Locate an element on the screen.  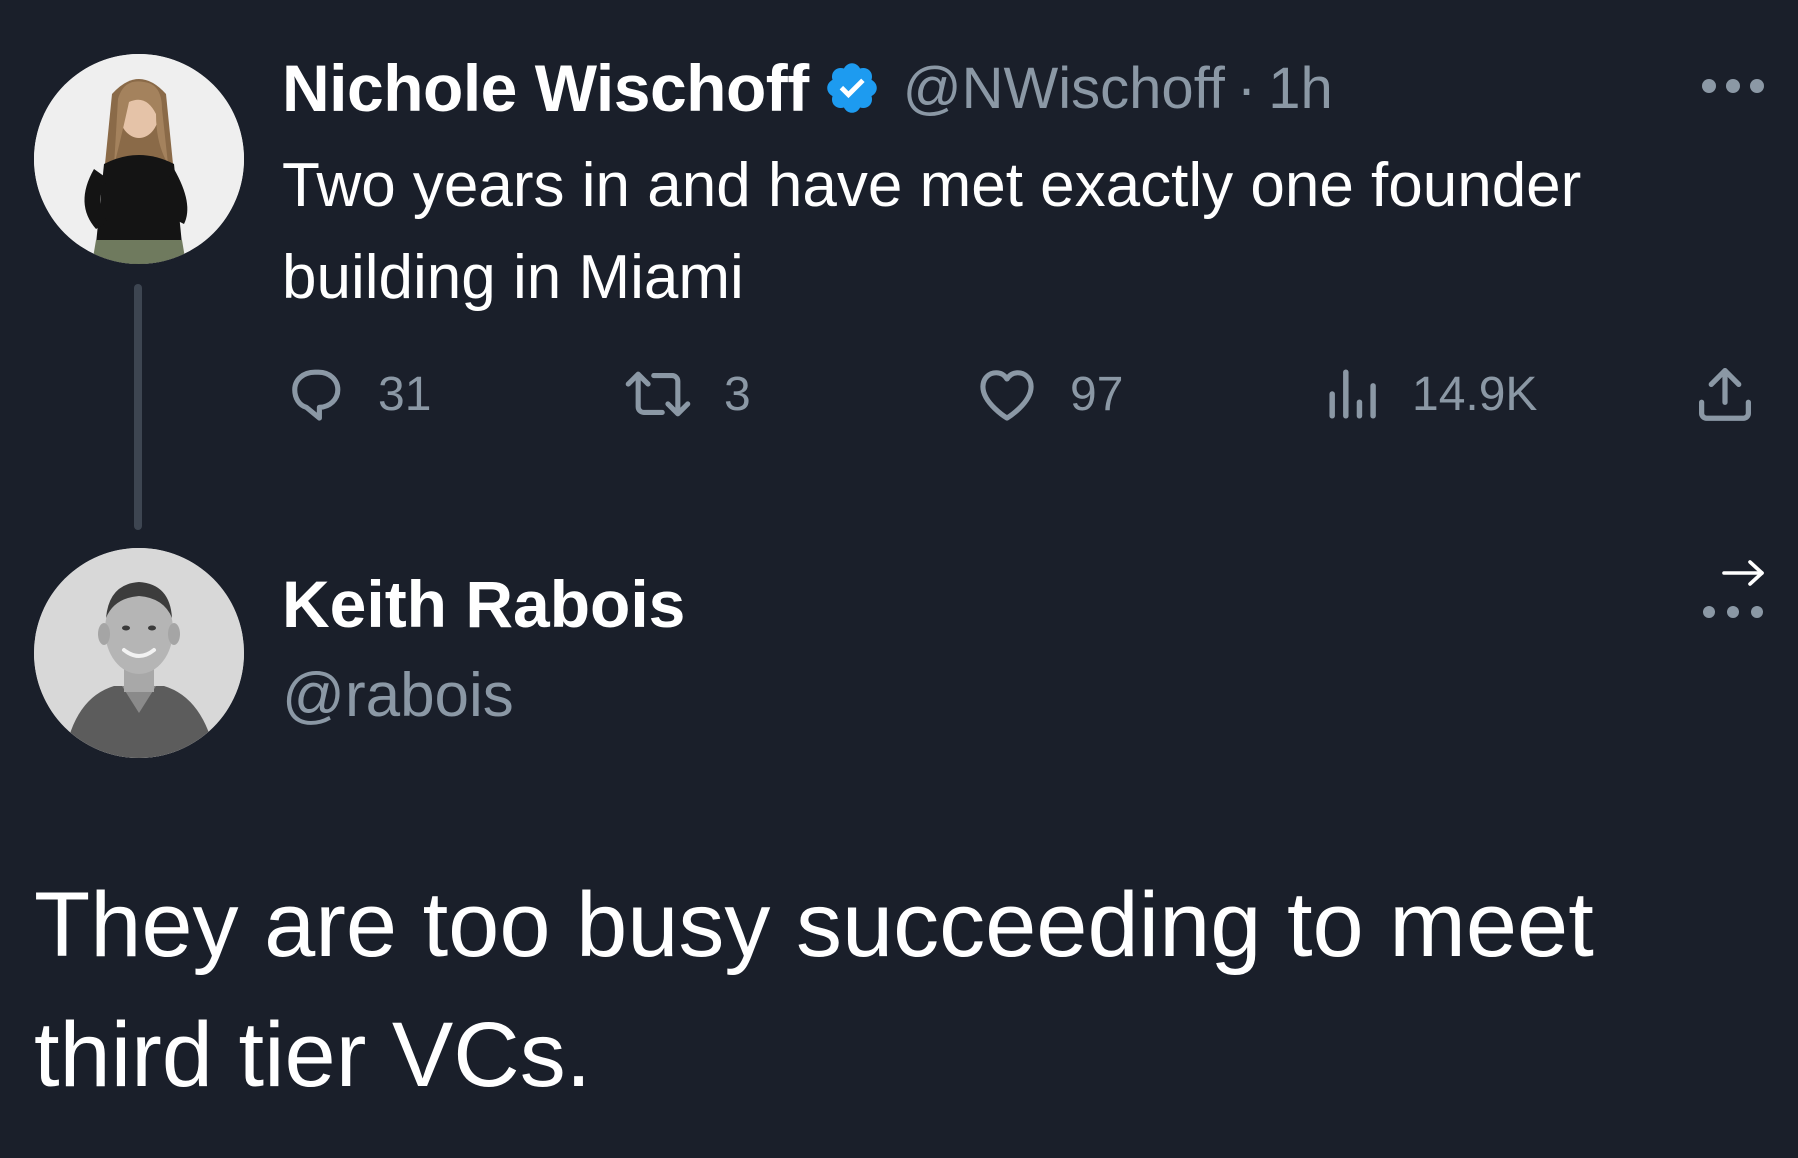
share-icon is located at coordinates (1725, 394).